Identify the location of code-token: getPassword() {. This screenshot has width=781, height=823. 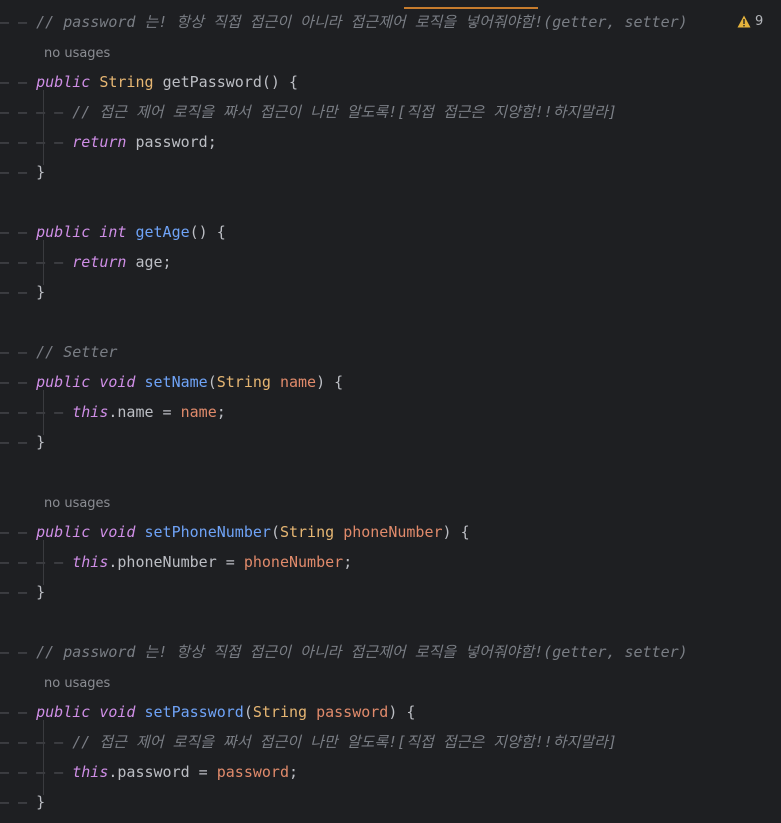
(230, 82).